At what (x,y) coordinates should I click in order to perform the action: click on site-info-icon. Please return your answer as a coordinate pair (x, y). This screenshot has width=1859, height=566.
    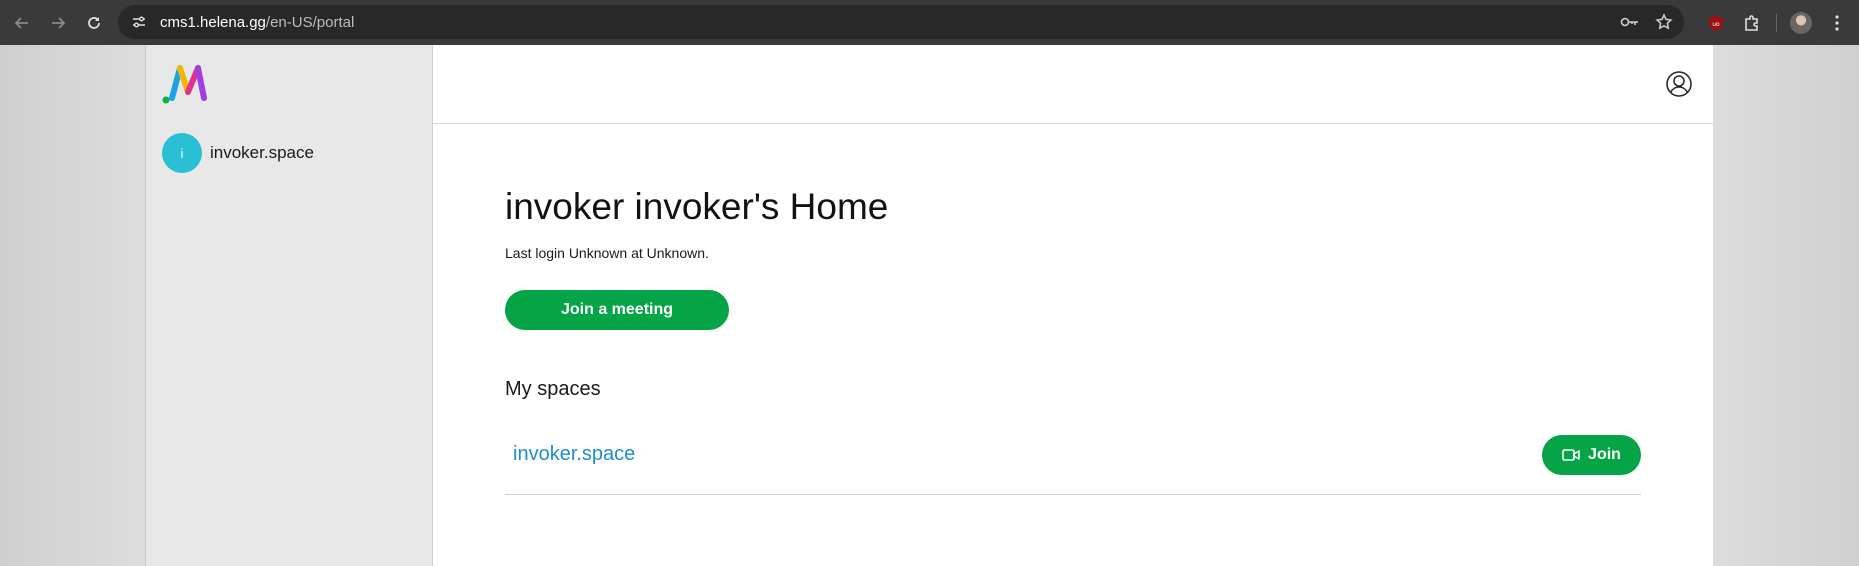
    Looking at the image, I should click on (139, 22).